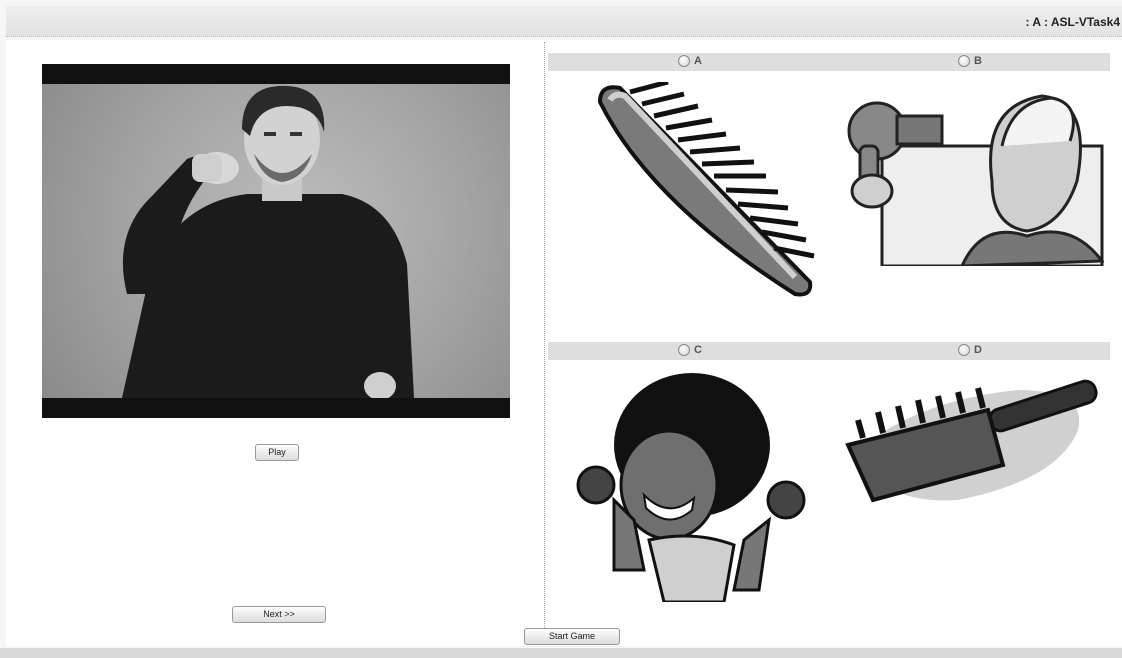  What do you see at coordinates (572, 636) in the screenshot?
I see `start-game-button: Start Game` at bounding box center [572, 636].